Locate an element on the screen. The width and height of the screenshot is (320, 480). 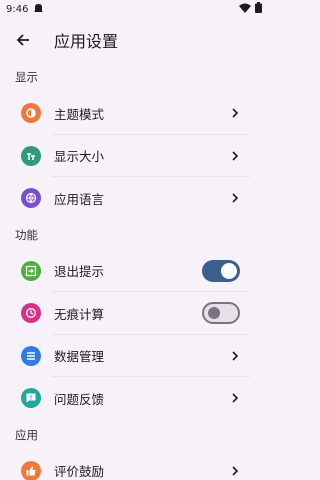
settings-row: 数据管理 is located at coordinates (135, 356).